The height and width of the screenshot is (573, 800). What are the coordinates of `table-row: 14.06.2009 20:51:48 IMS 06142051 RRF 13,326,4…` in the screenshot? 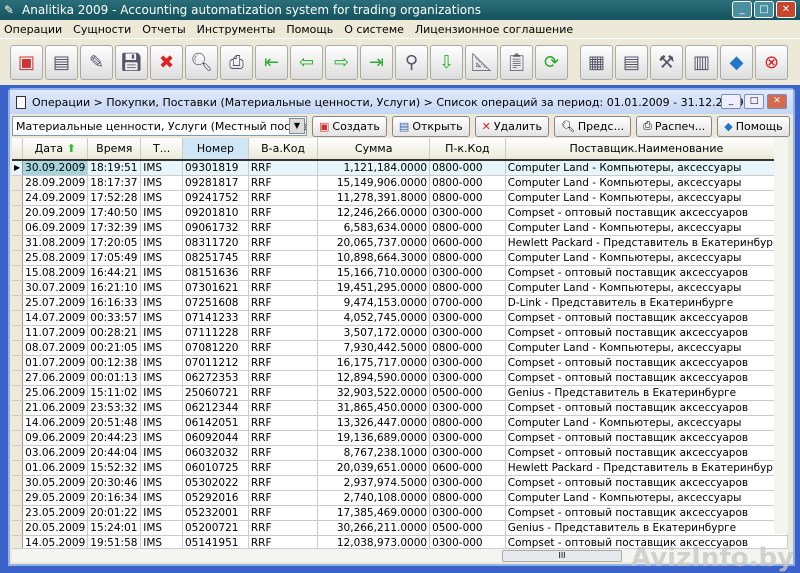 It's located at (400, 423).